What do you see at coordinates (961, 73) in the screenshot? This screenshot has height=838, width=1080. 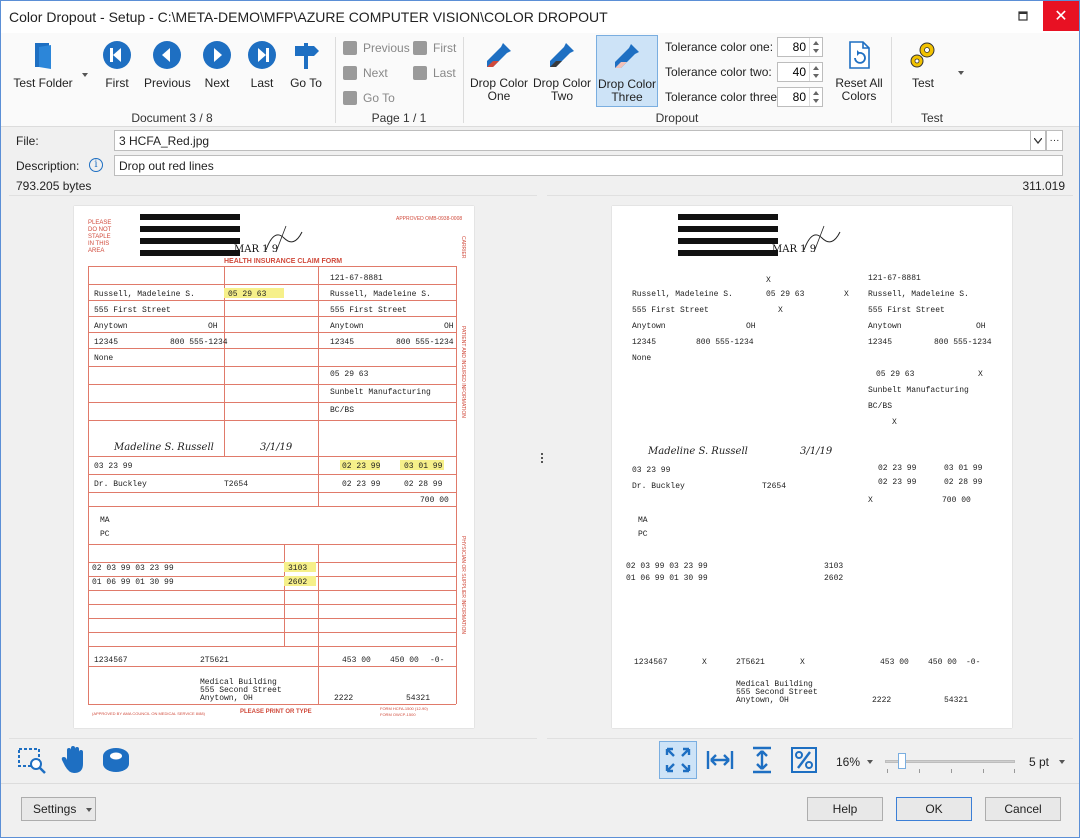 I see `test-dropdown-icon` at bounding box center [961, 73].